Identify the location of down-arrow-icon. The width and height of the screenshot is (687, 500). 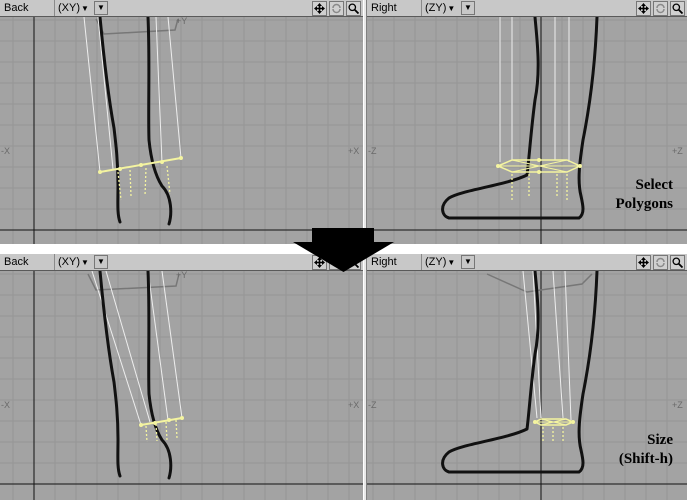
(343, 250).